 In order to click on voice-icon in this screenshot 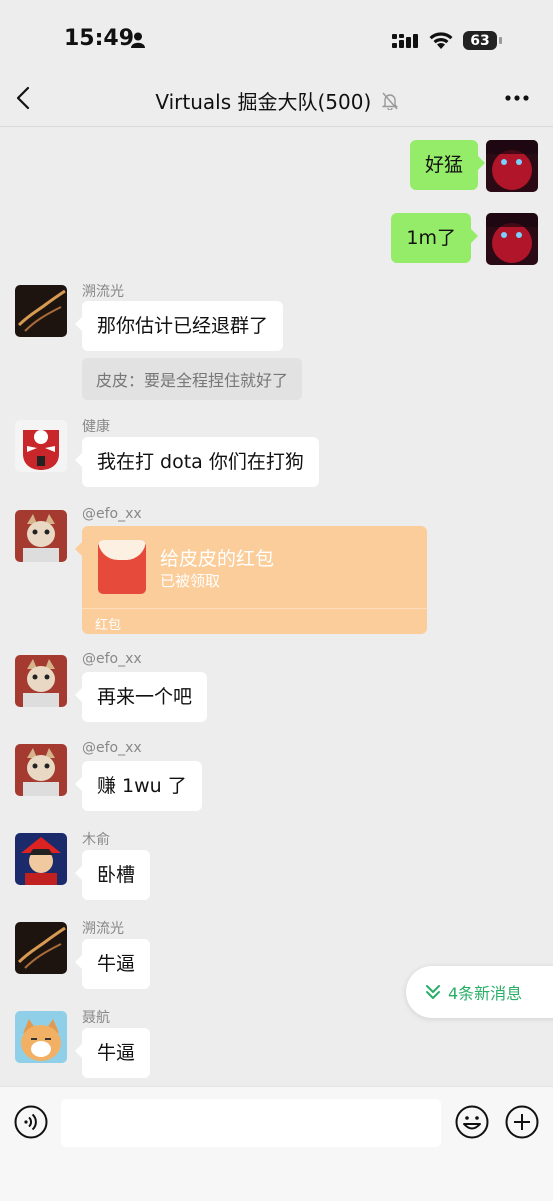, I will do `click(31, 1122)`.